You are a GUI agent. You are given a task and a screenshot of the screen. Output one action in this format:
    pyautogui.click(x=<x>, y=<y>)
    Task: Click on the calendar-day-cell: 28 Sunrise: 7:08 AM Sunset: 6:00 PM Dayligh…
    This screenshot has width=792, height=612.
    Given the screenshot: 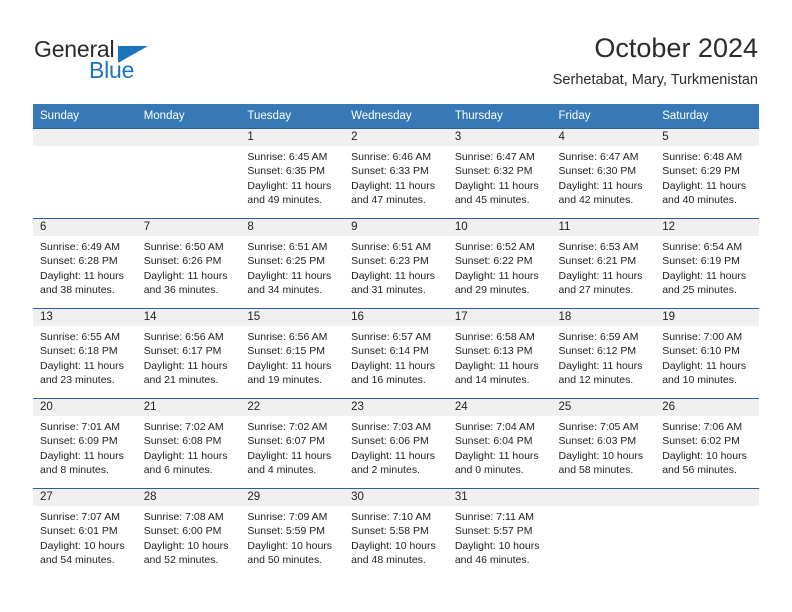 What is the action you would take?
    pyautogui.click(x=188, y=533)
    